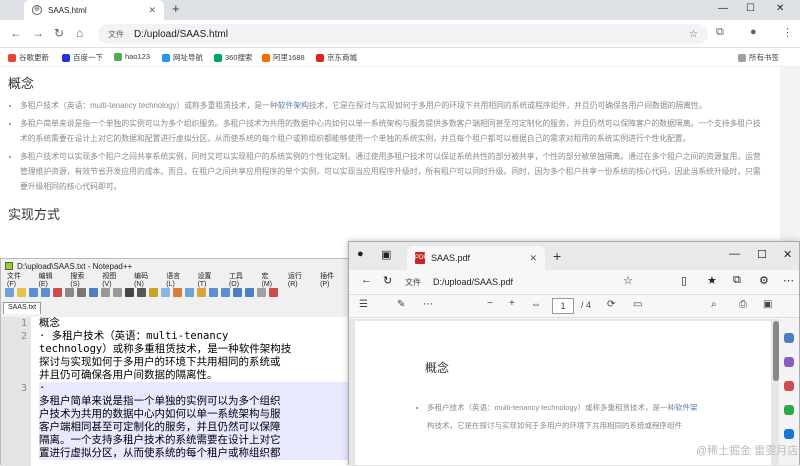 This screenshot has height=466, width=800. What do you see at coordinates (403, 34) in the screenshot?
I see `address-bar: 文件 D:/upload/SAAS.html ☆` at bounding box center [403, 34].